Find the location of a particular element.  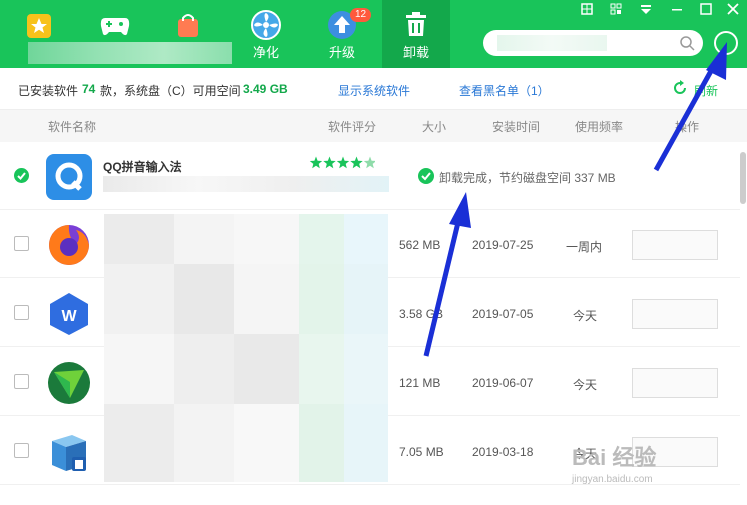

watermark-main: Bai 经验 is located at coordinates (614, 457).